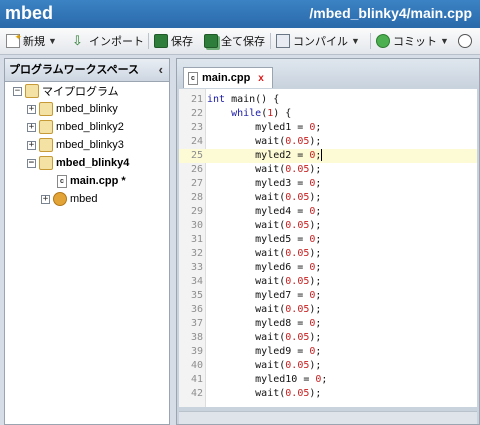 The image size is (480, 425). Describe the element at coordinates (108, 41) in the screenshot. I see `import-button: ⇩ インポート` at that location.